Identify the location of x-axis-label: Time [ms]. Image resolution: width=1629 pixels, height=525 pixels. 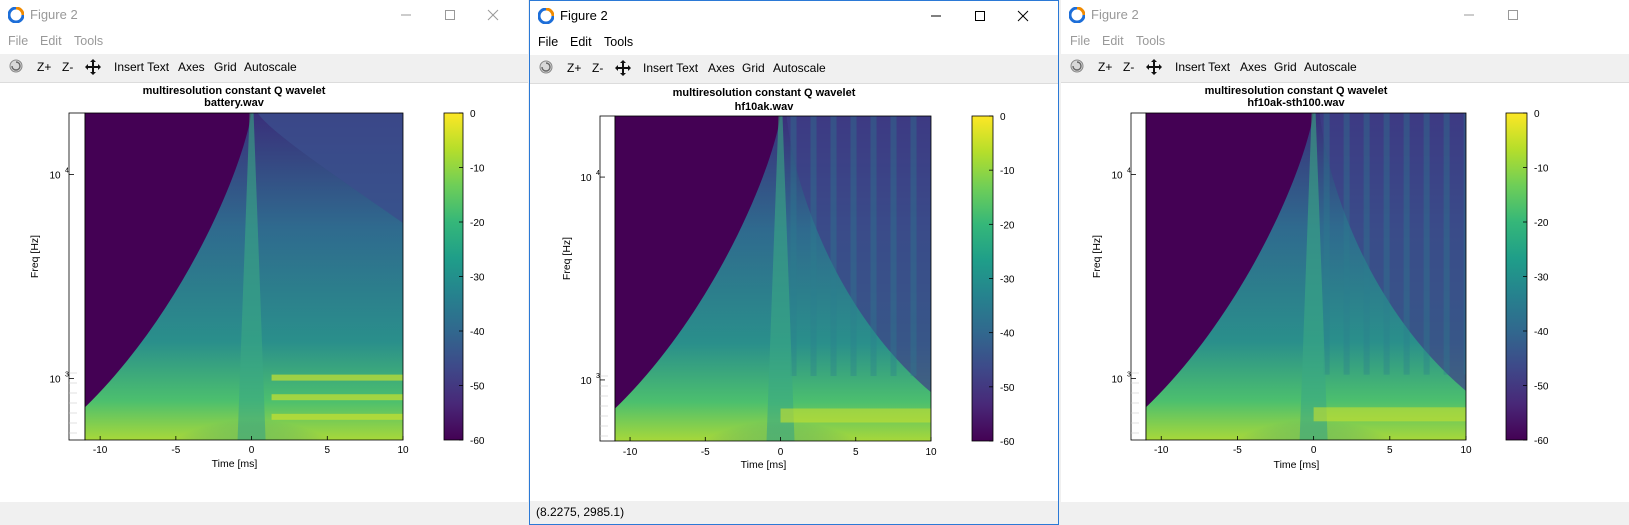
(1297, 465).